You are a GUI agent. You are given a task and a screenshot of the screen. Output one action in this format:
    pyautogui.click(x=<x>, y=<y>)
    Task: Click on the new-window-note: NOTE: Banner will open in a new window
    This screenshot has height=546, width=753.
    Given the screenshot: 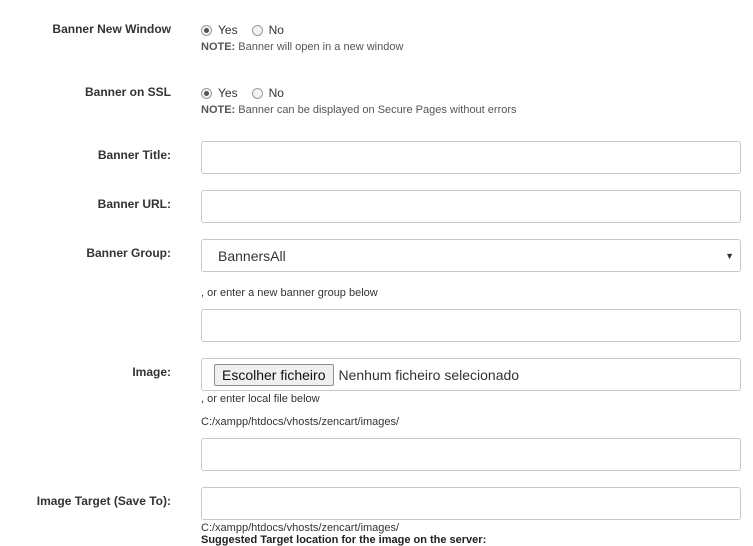 What is the action you would take?
    pyautogui.click(x=302, y=47)
    